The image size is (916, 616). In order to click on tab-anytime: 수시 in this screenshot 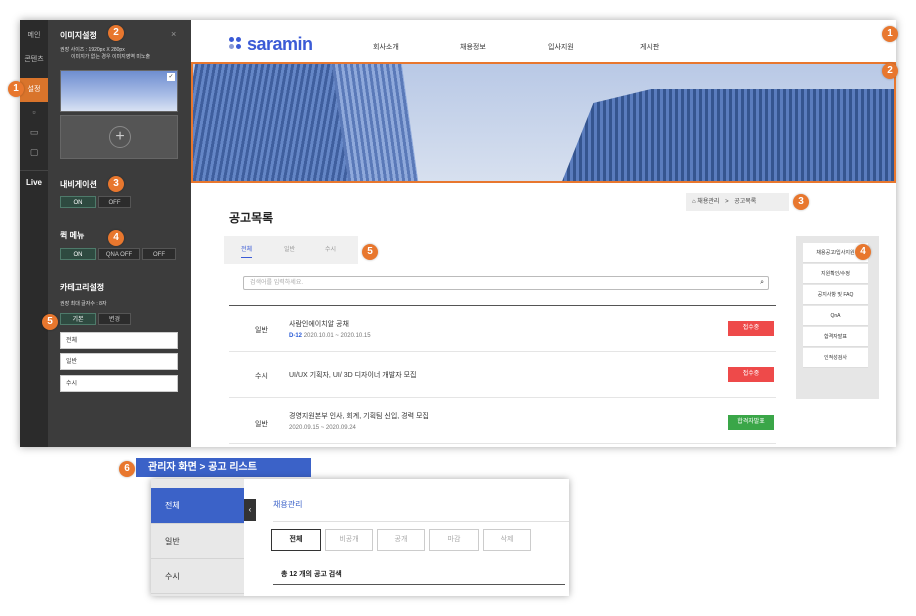, I will do `click(330, 248)`.